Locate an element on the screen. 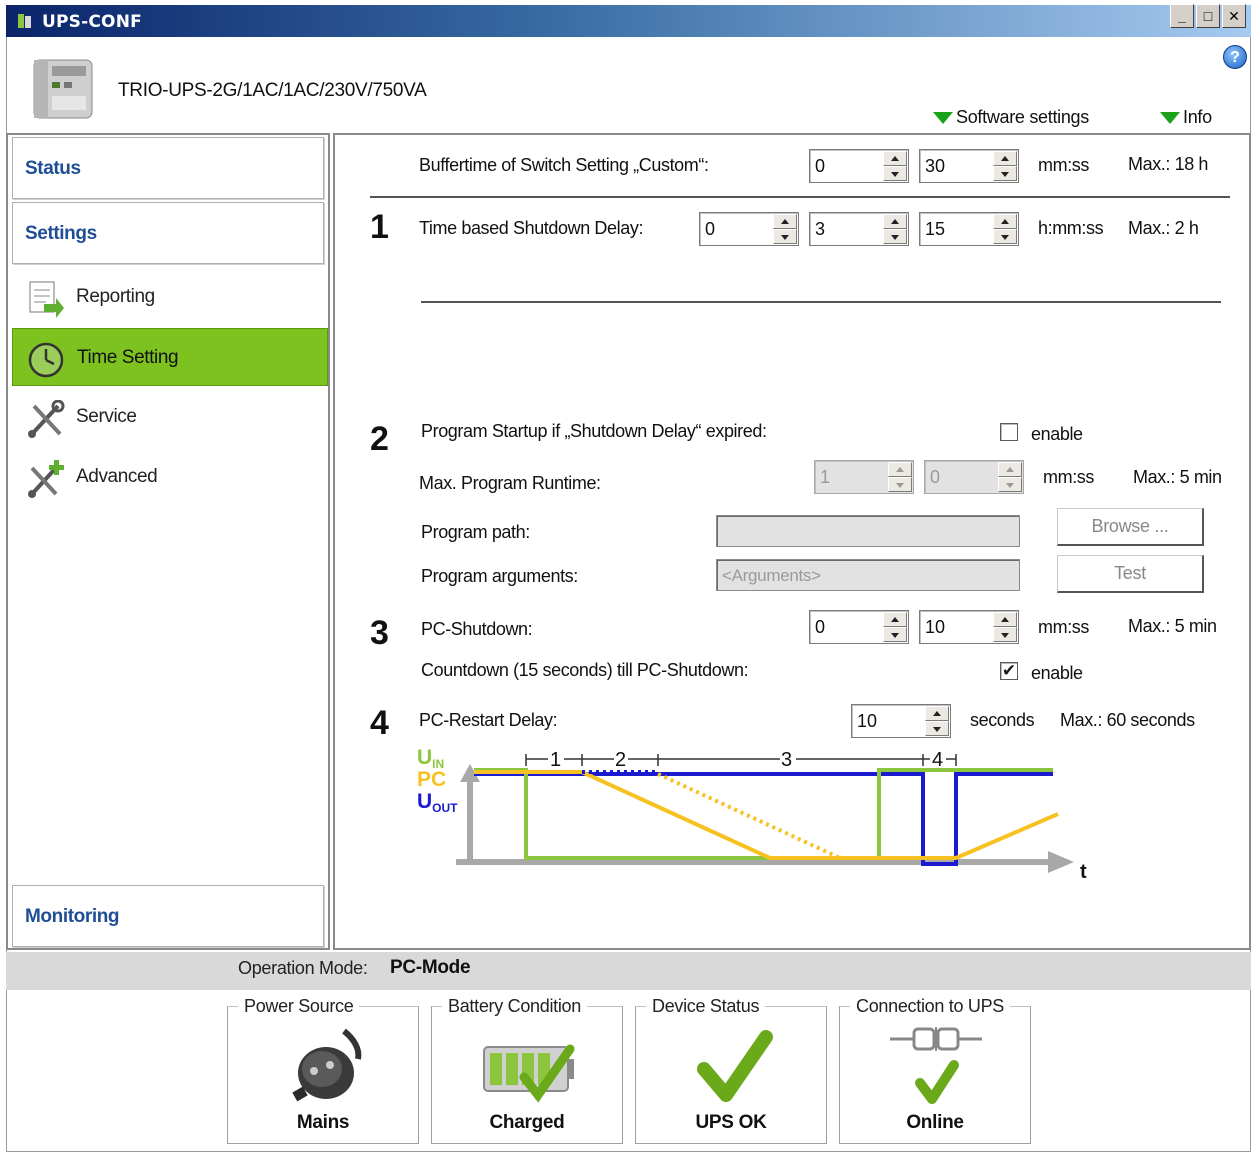 This screenshot has width=1257, height=1156. pc-label: PC is located at coordinates (431, 779).